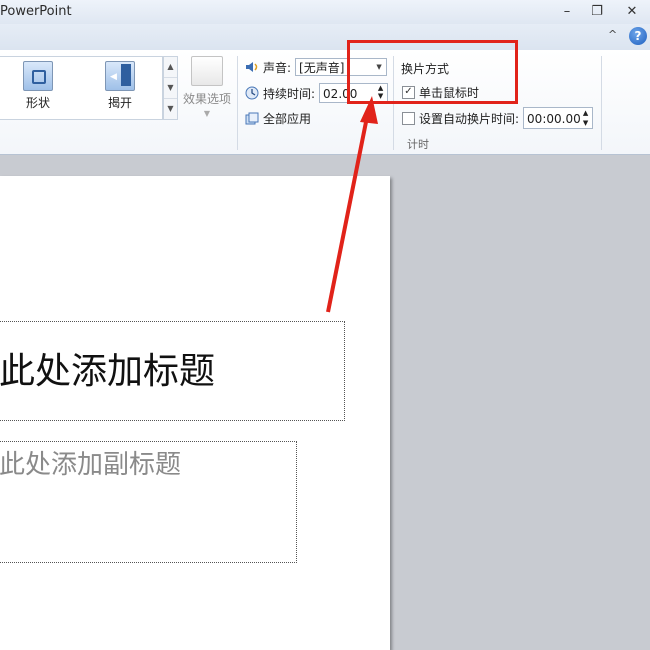  Describe the element at coordinates (567, 12) in the screenshot. I see `minimize-button: –` at that location.